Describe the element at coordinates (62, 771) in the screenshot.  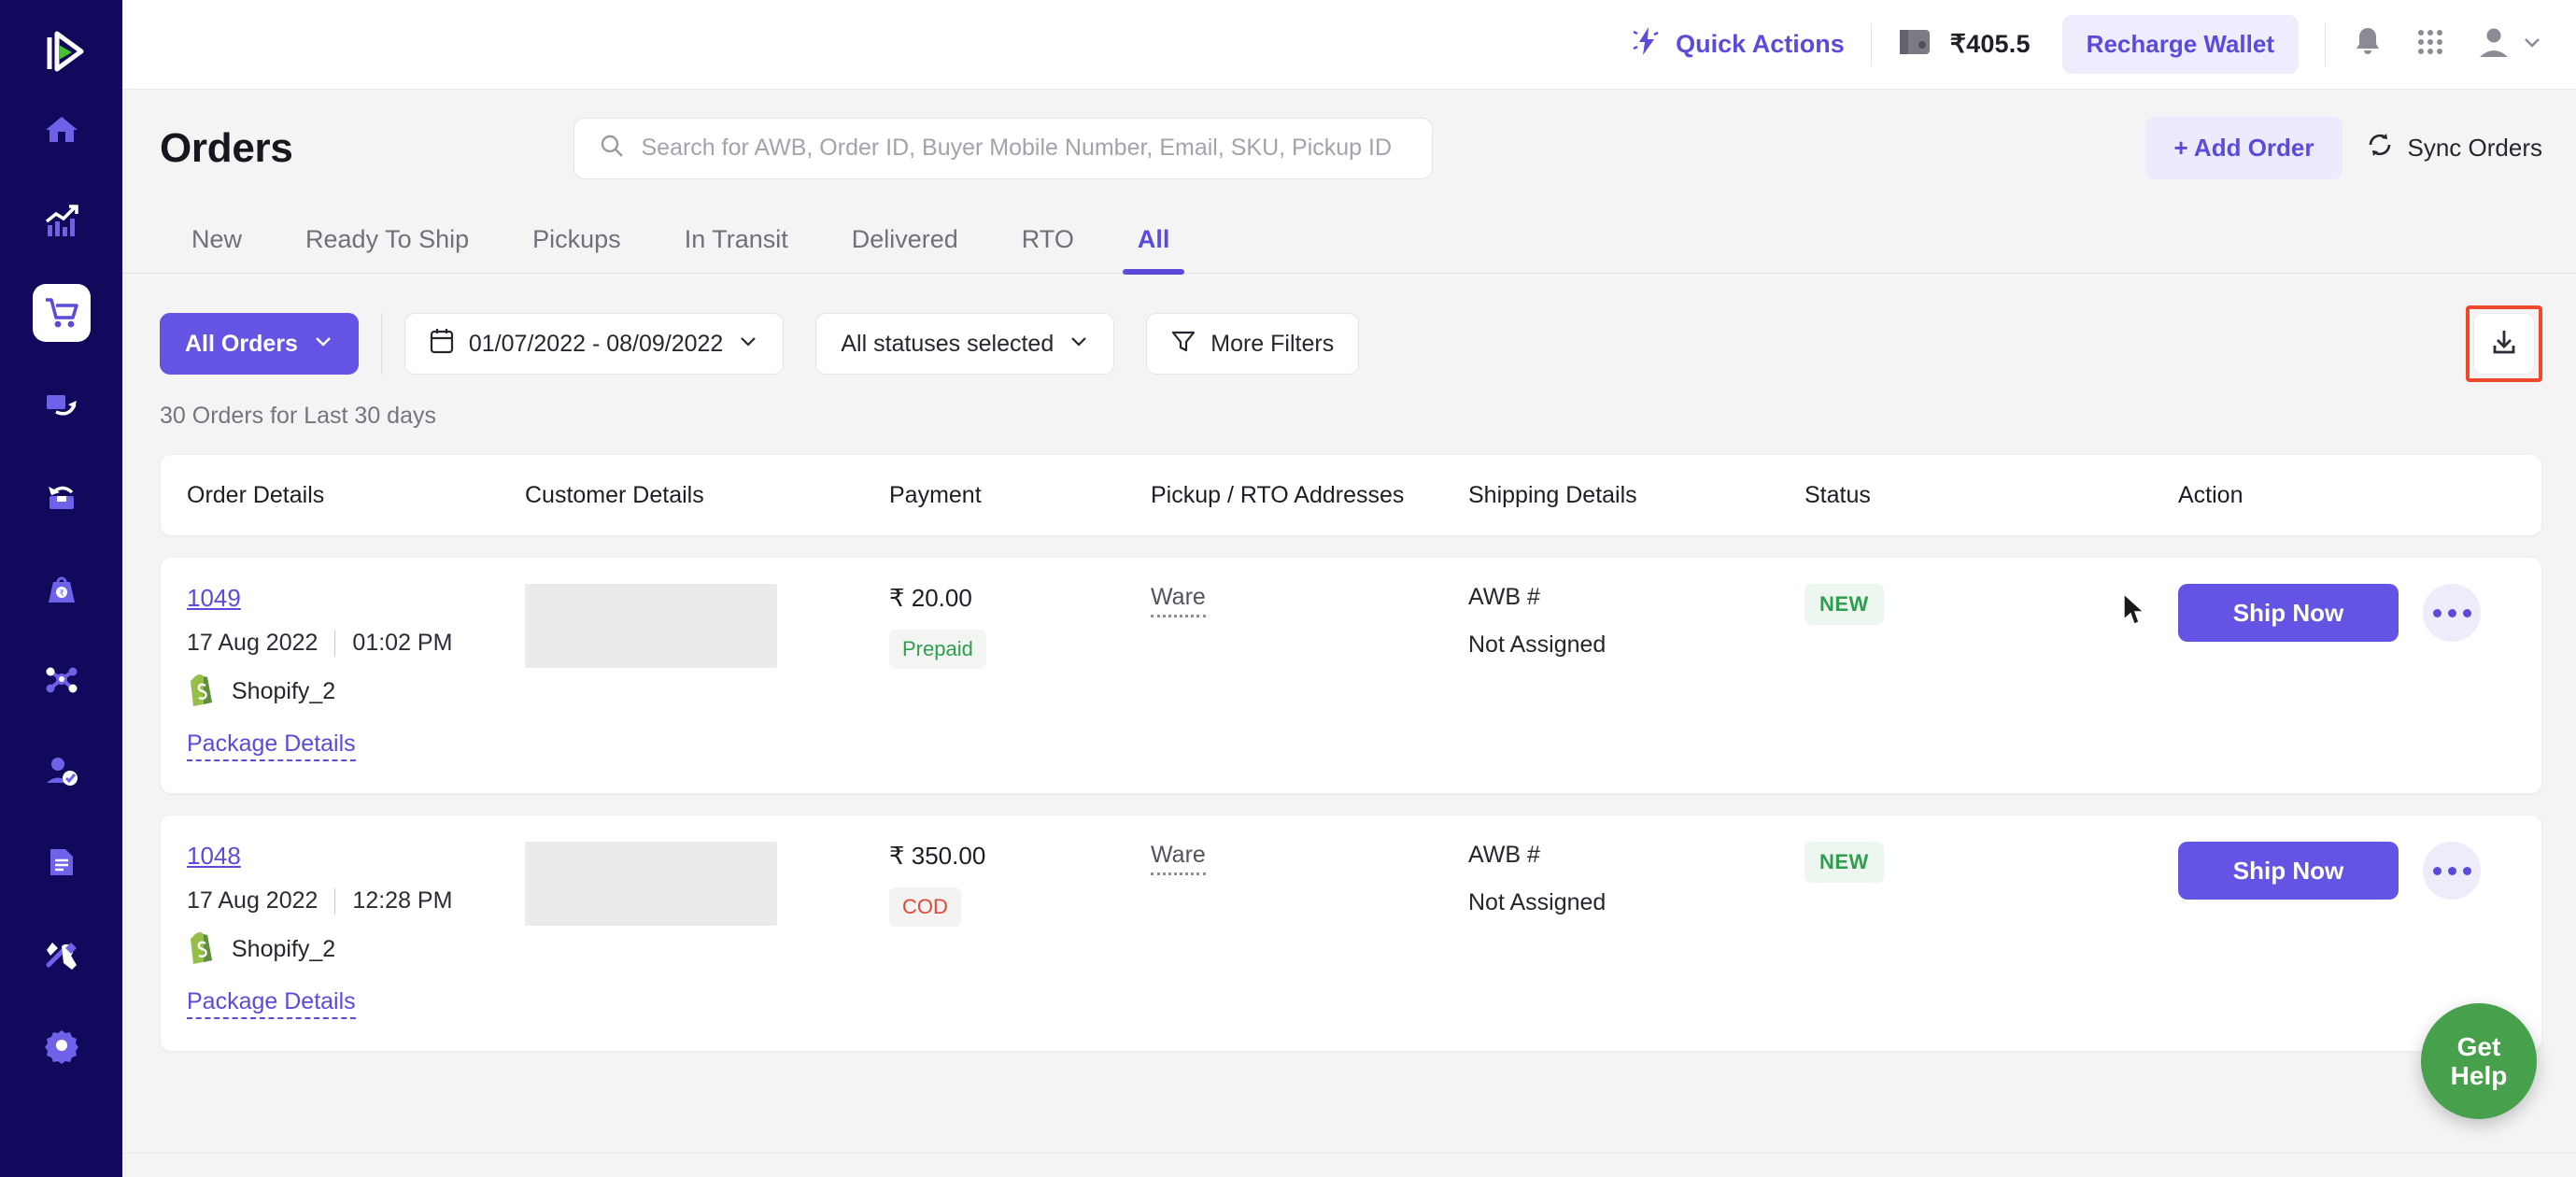
I see `sidebar-item-buyer` at that location.